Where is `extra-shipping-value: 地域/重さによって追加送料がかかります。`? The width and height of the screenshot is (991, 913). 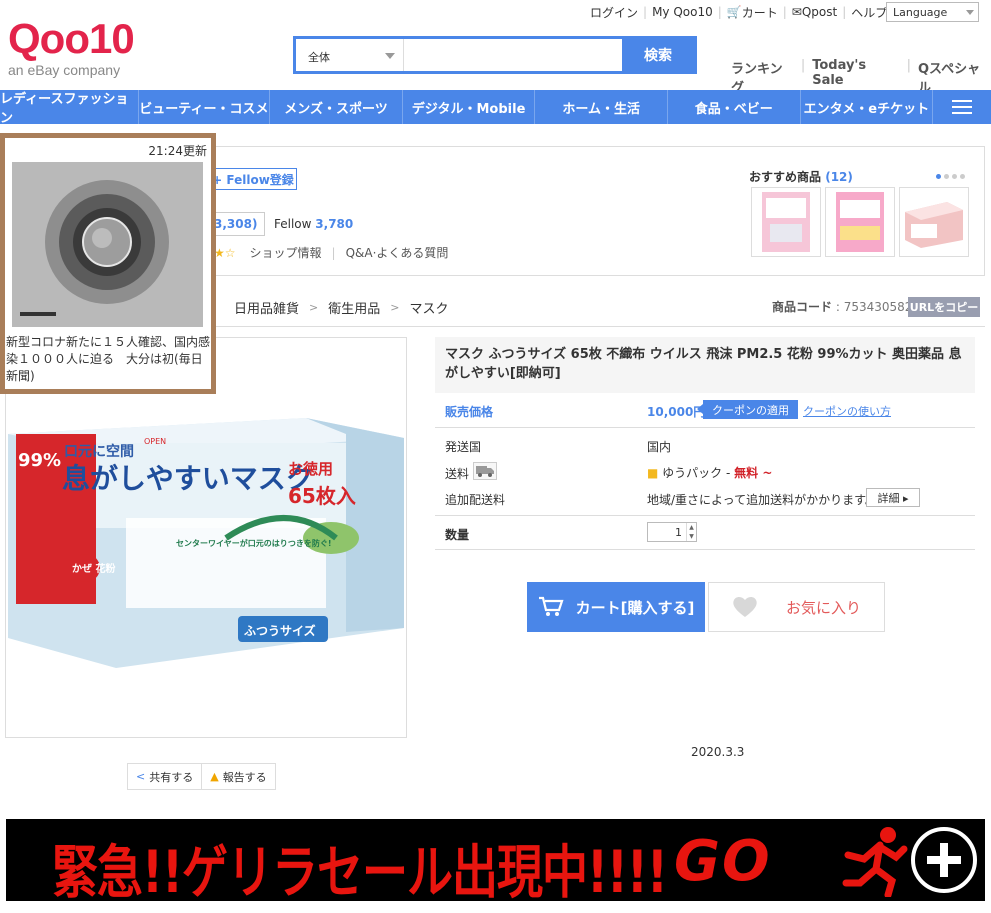 extra-shipping-value: 地域/重さによって追加送料がかかります。 is located at coordinates (762, 500).